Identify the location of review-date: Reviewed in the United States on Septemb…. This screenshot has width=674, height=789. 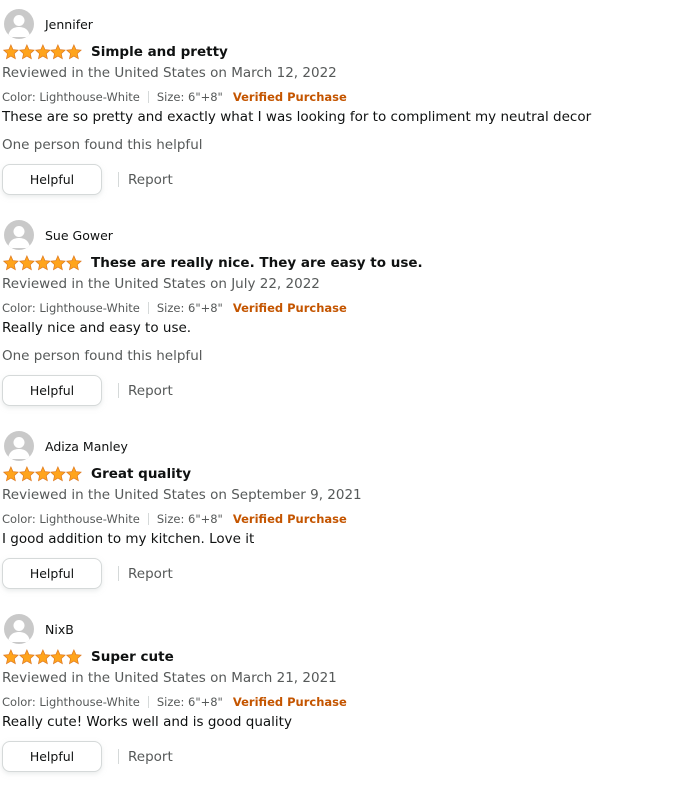
(182, 495).